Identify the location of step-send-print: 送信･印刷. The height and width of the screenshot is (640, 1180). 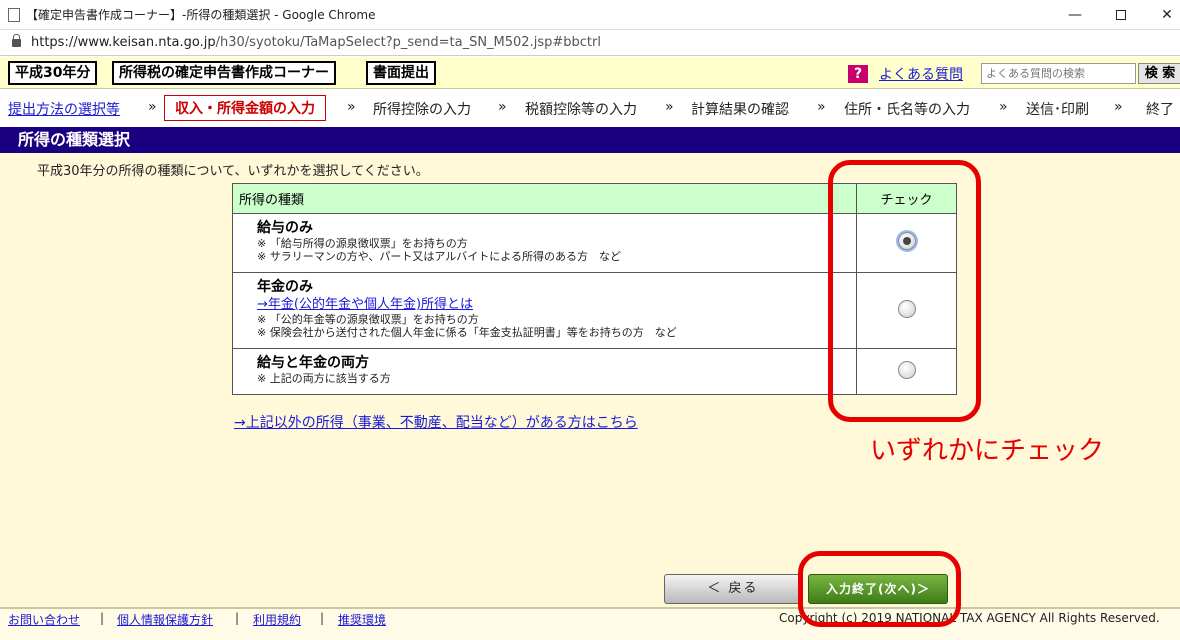
(1057, 110).